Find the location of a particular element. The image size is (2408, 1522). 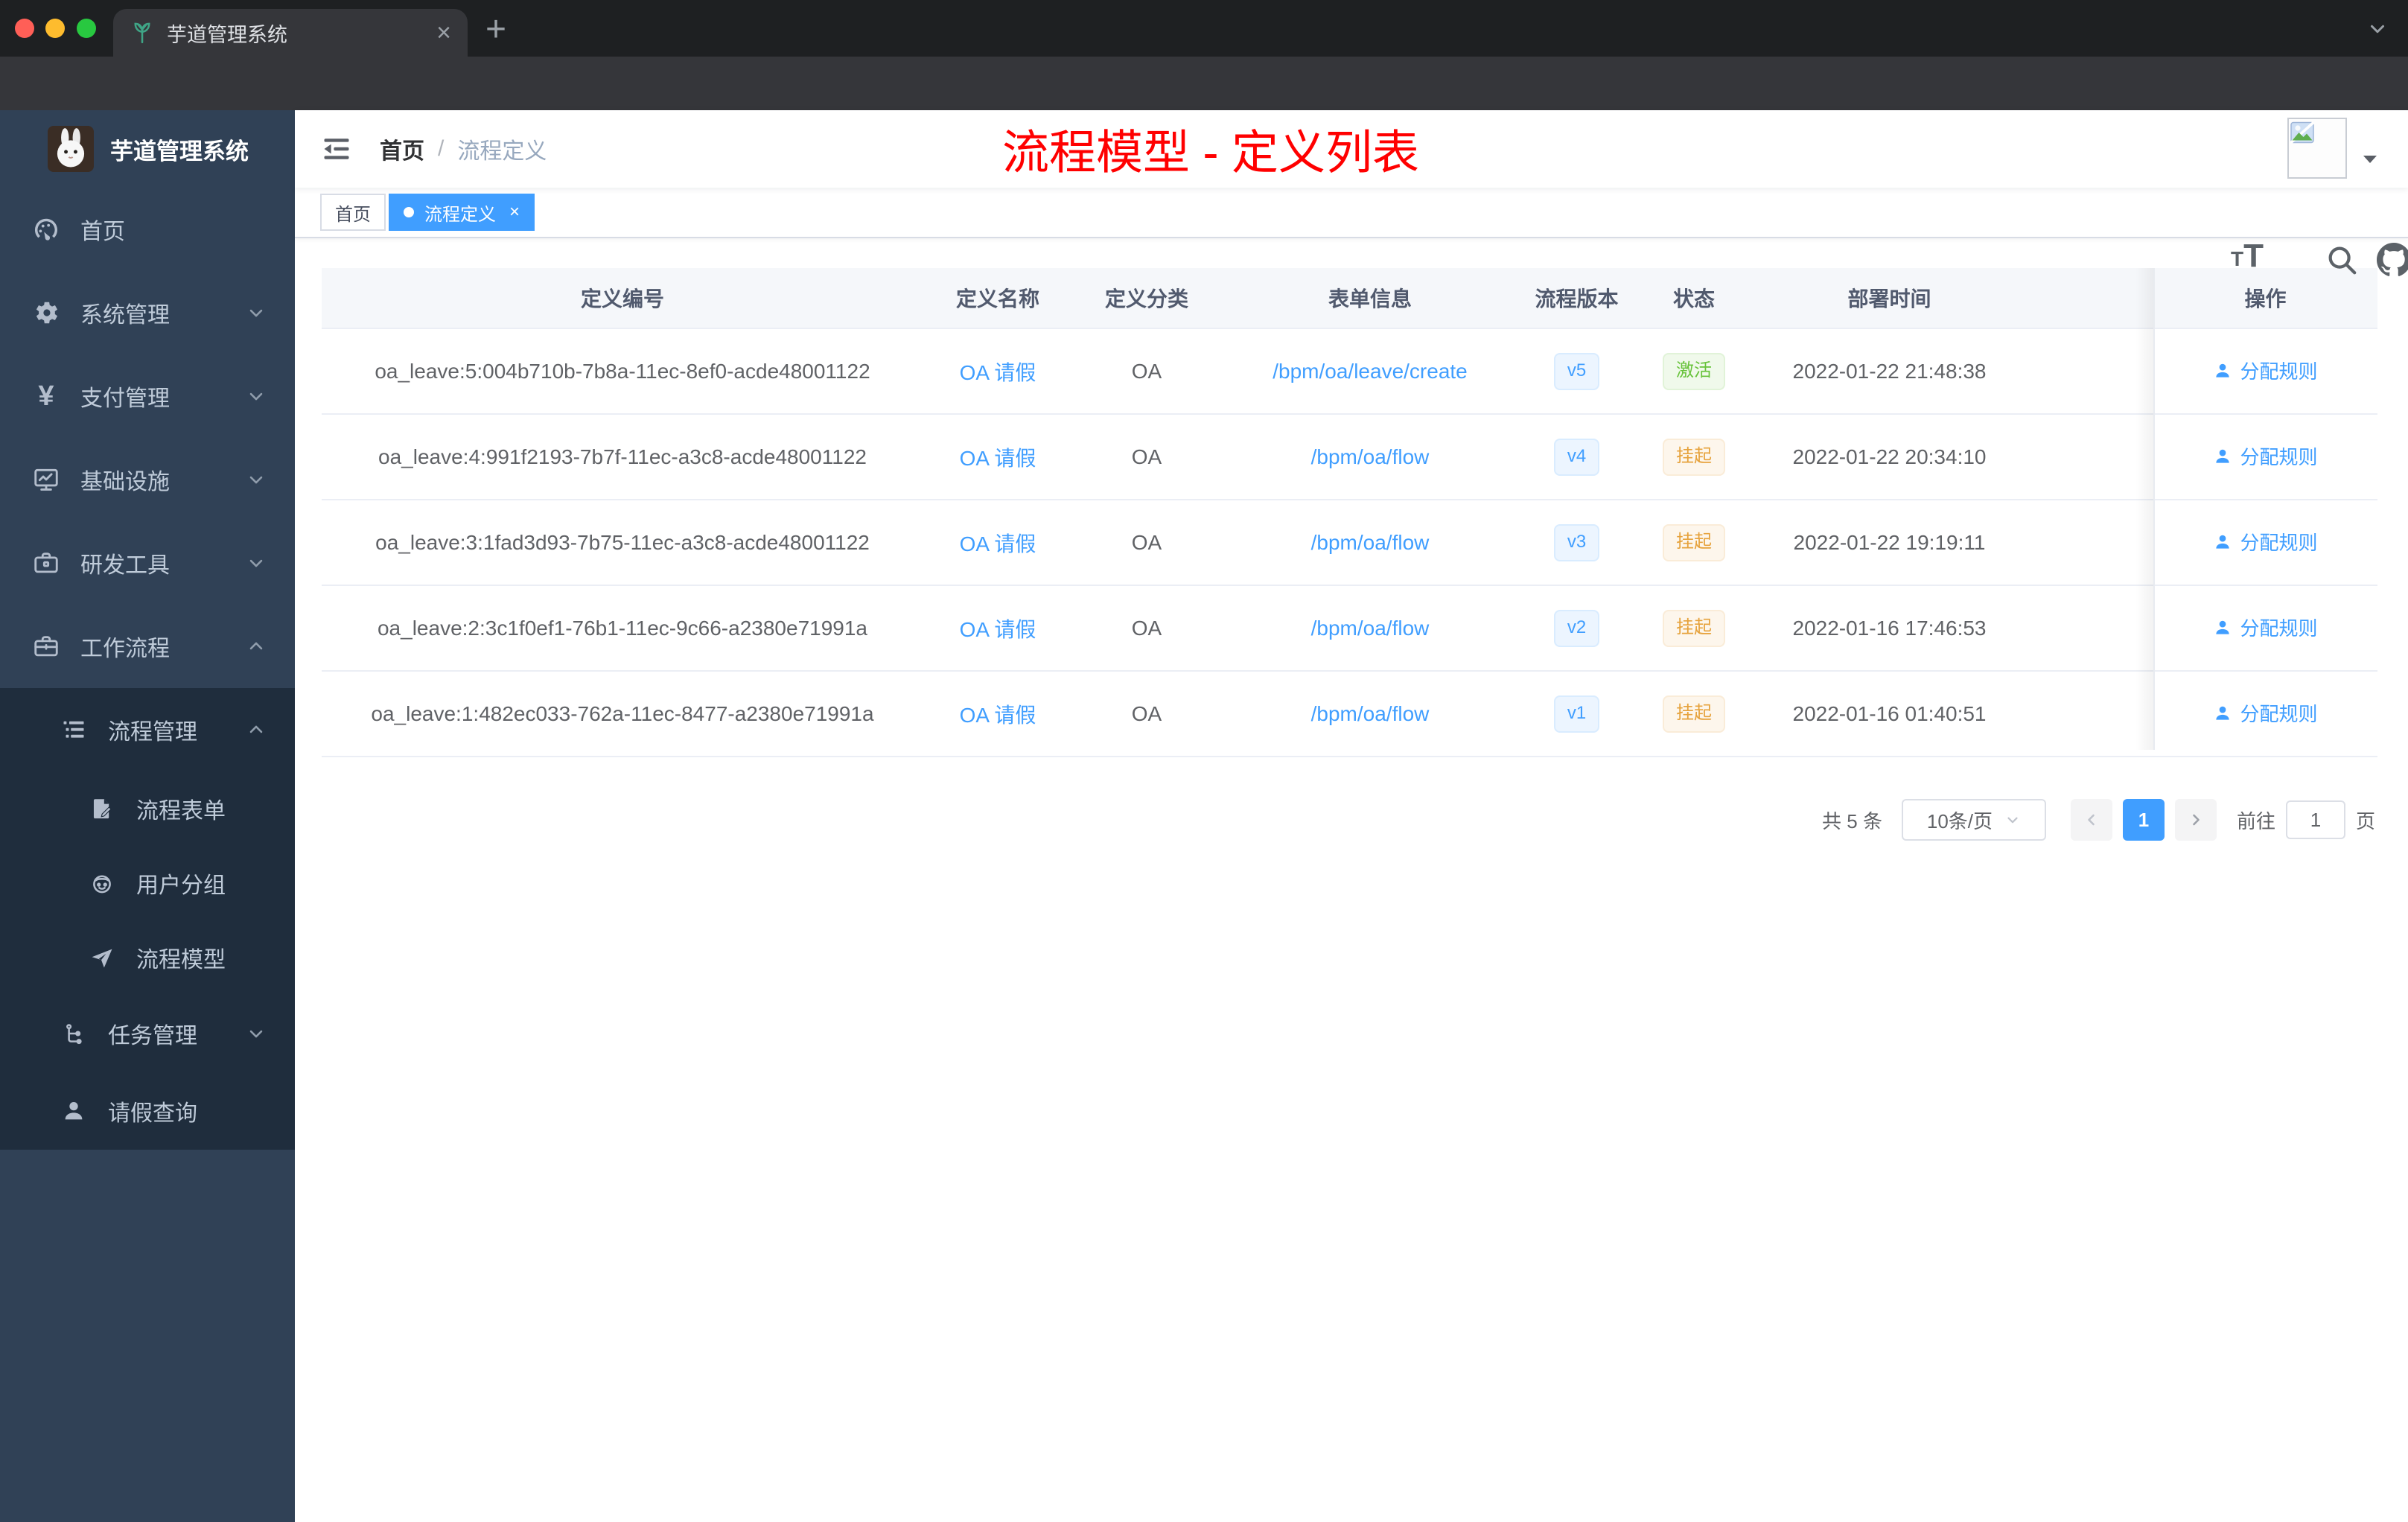

sidebar-item-label: 首页 is located at coordinates (102, 232).